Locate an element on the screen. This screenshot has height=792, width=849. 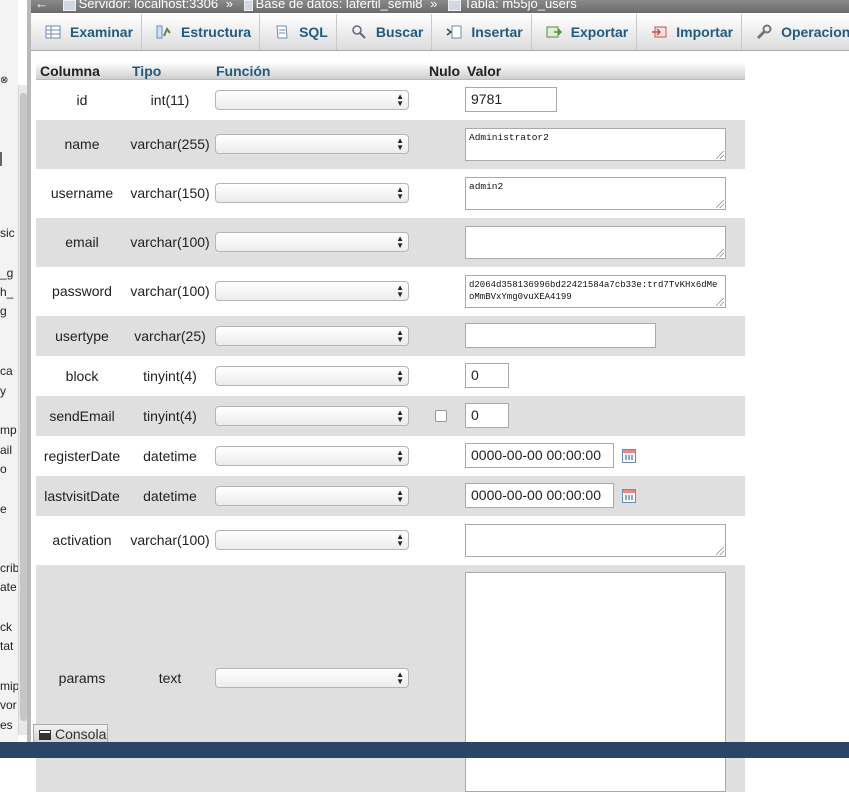
nav-fragment: ⊗ is located at coordinates (4, 80).